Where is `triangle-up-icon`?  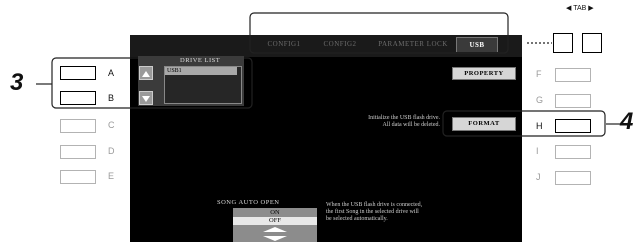 triangle-up-icon is located at coordinates (146, 74).